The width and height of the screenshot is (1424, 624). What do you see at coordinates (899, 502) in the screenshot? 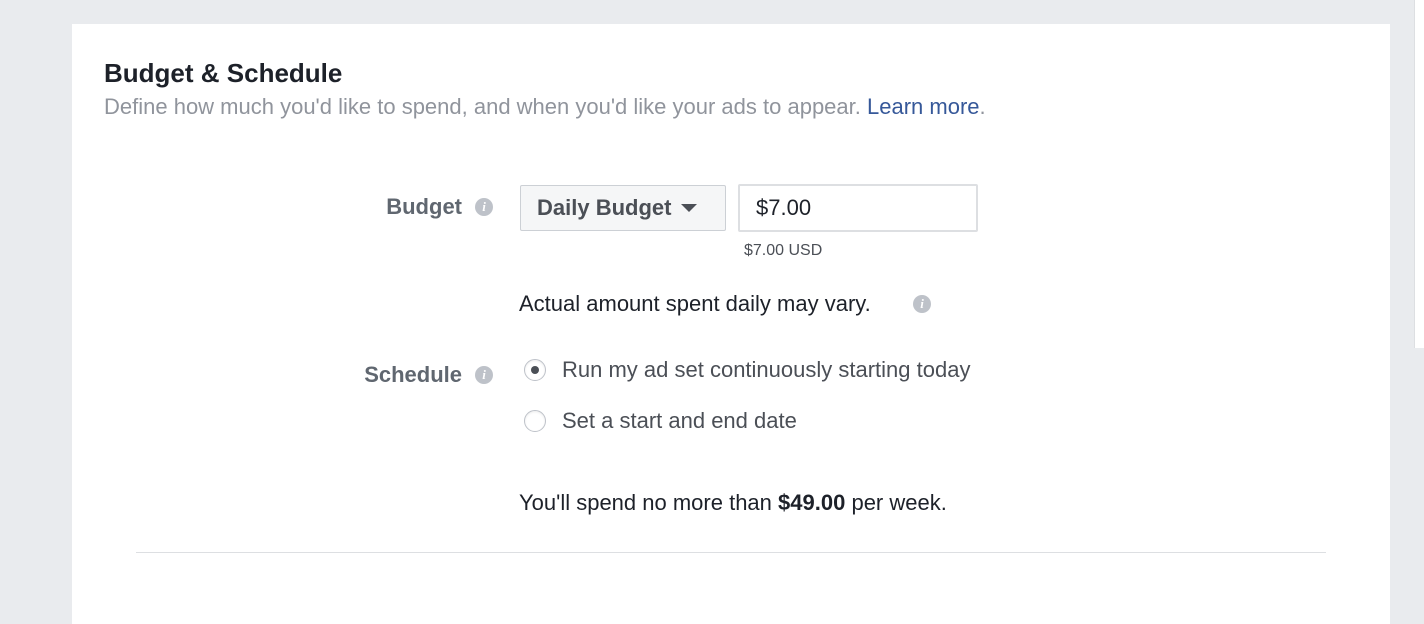
I see `summary-suffix: per week.` at bounding box center [899, 502].